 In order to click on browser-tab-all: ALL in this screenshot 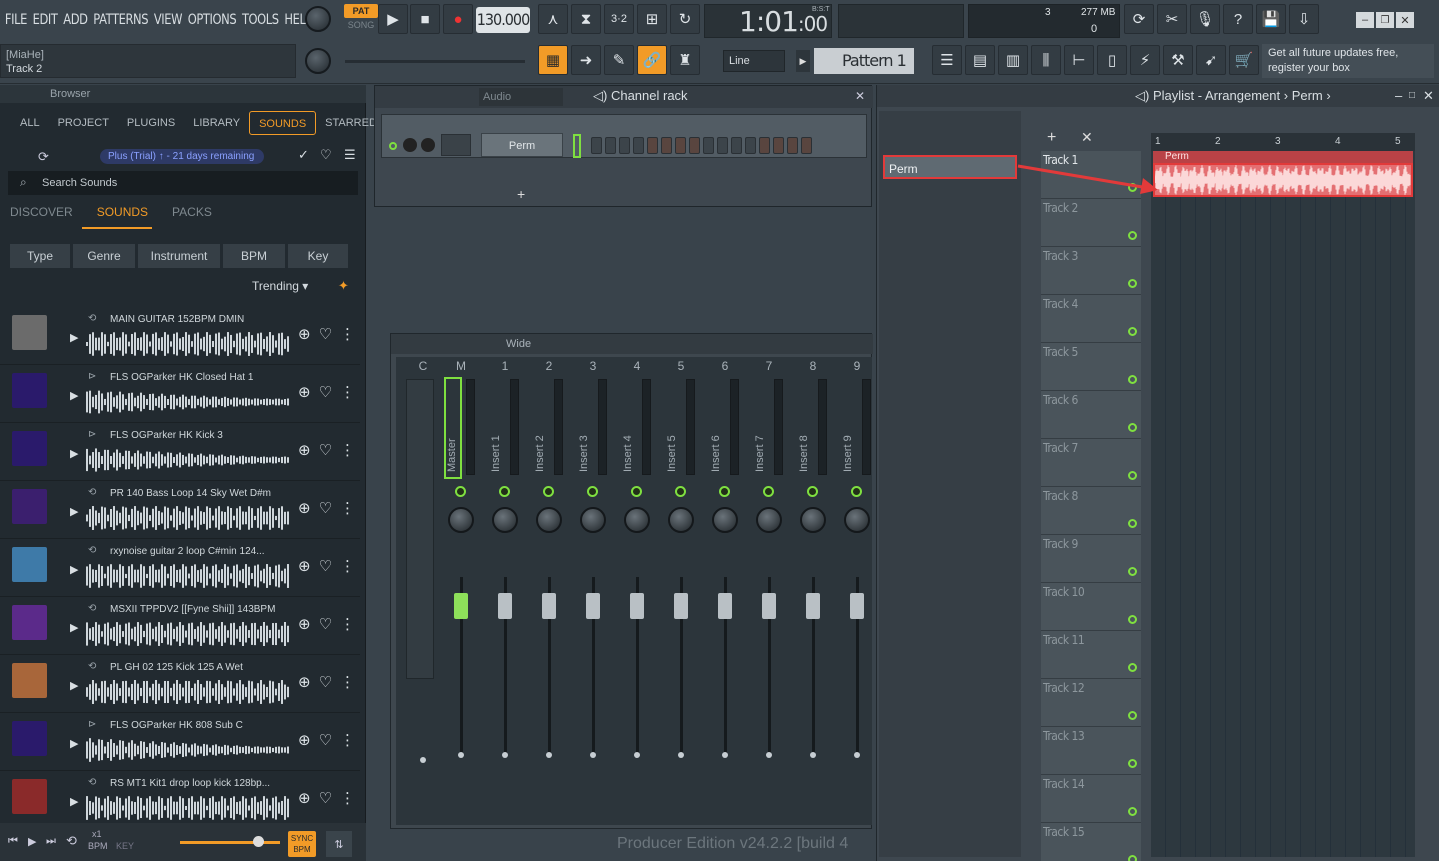, I will do `click(24, 123)`.